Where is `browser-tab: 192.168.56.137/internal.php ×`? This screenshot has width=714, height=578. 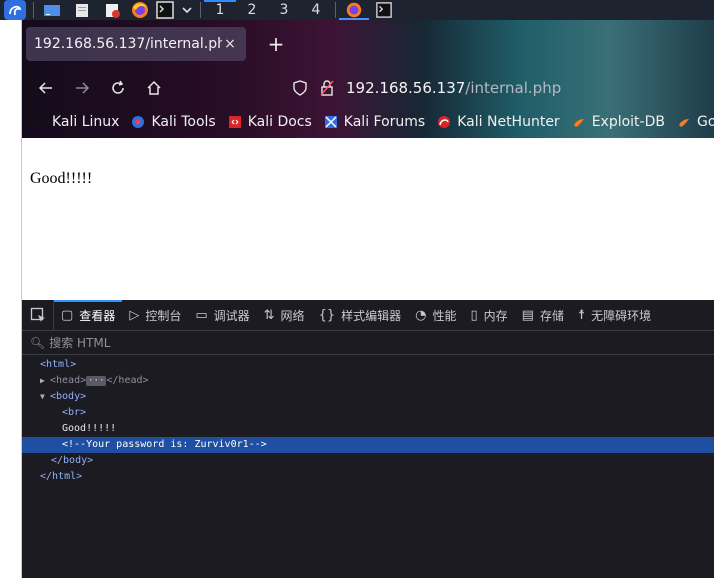
browser-tab: 192.168.56.137/internal.php × is located at coordinates (136, 44).